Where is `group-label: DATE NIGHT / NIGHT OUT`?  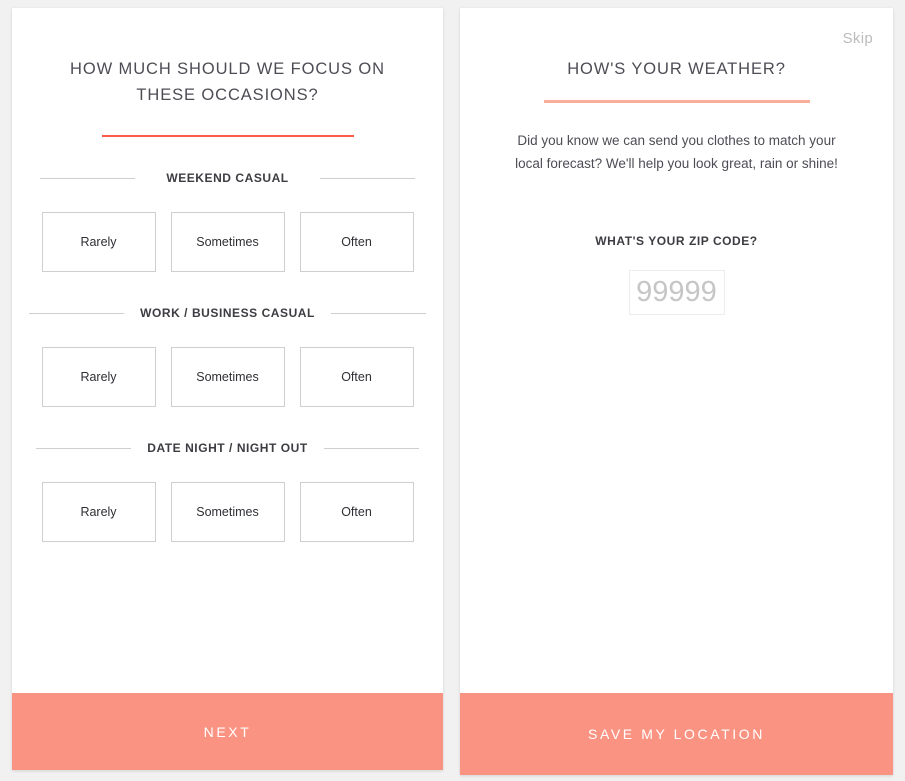 group-label: DATE NIGHT / NIGHT OUT is located at coordinates (227, 448).